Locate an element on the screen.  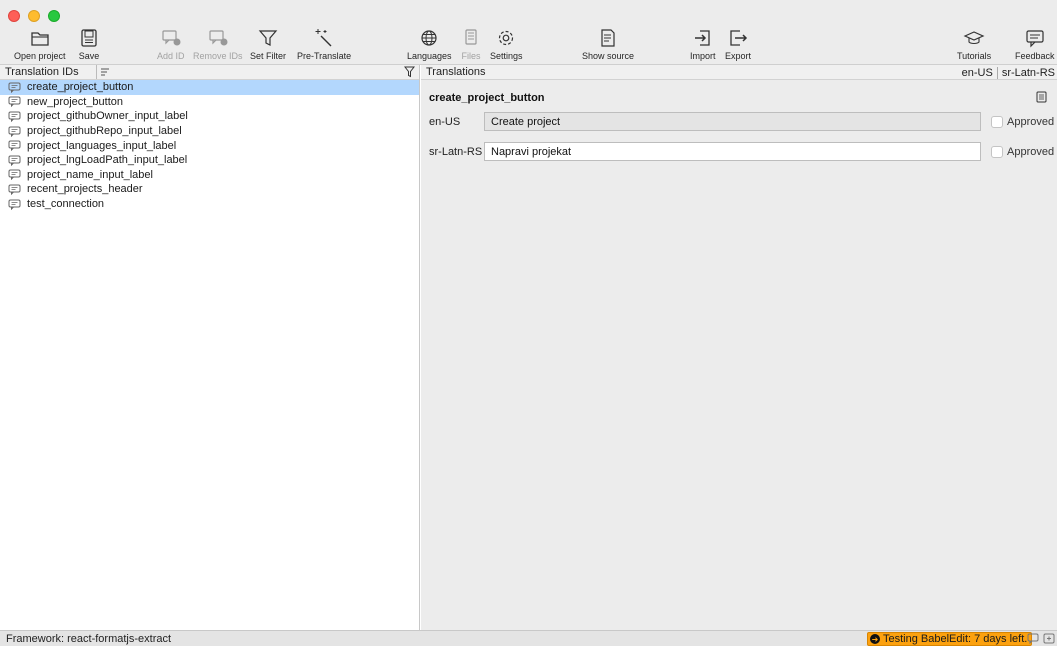
languages-button: Languages is located at coordinates (429, 45).